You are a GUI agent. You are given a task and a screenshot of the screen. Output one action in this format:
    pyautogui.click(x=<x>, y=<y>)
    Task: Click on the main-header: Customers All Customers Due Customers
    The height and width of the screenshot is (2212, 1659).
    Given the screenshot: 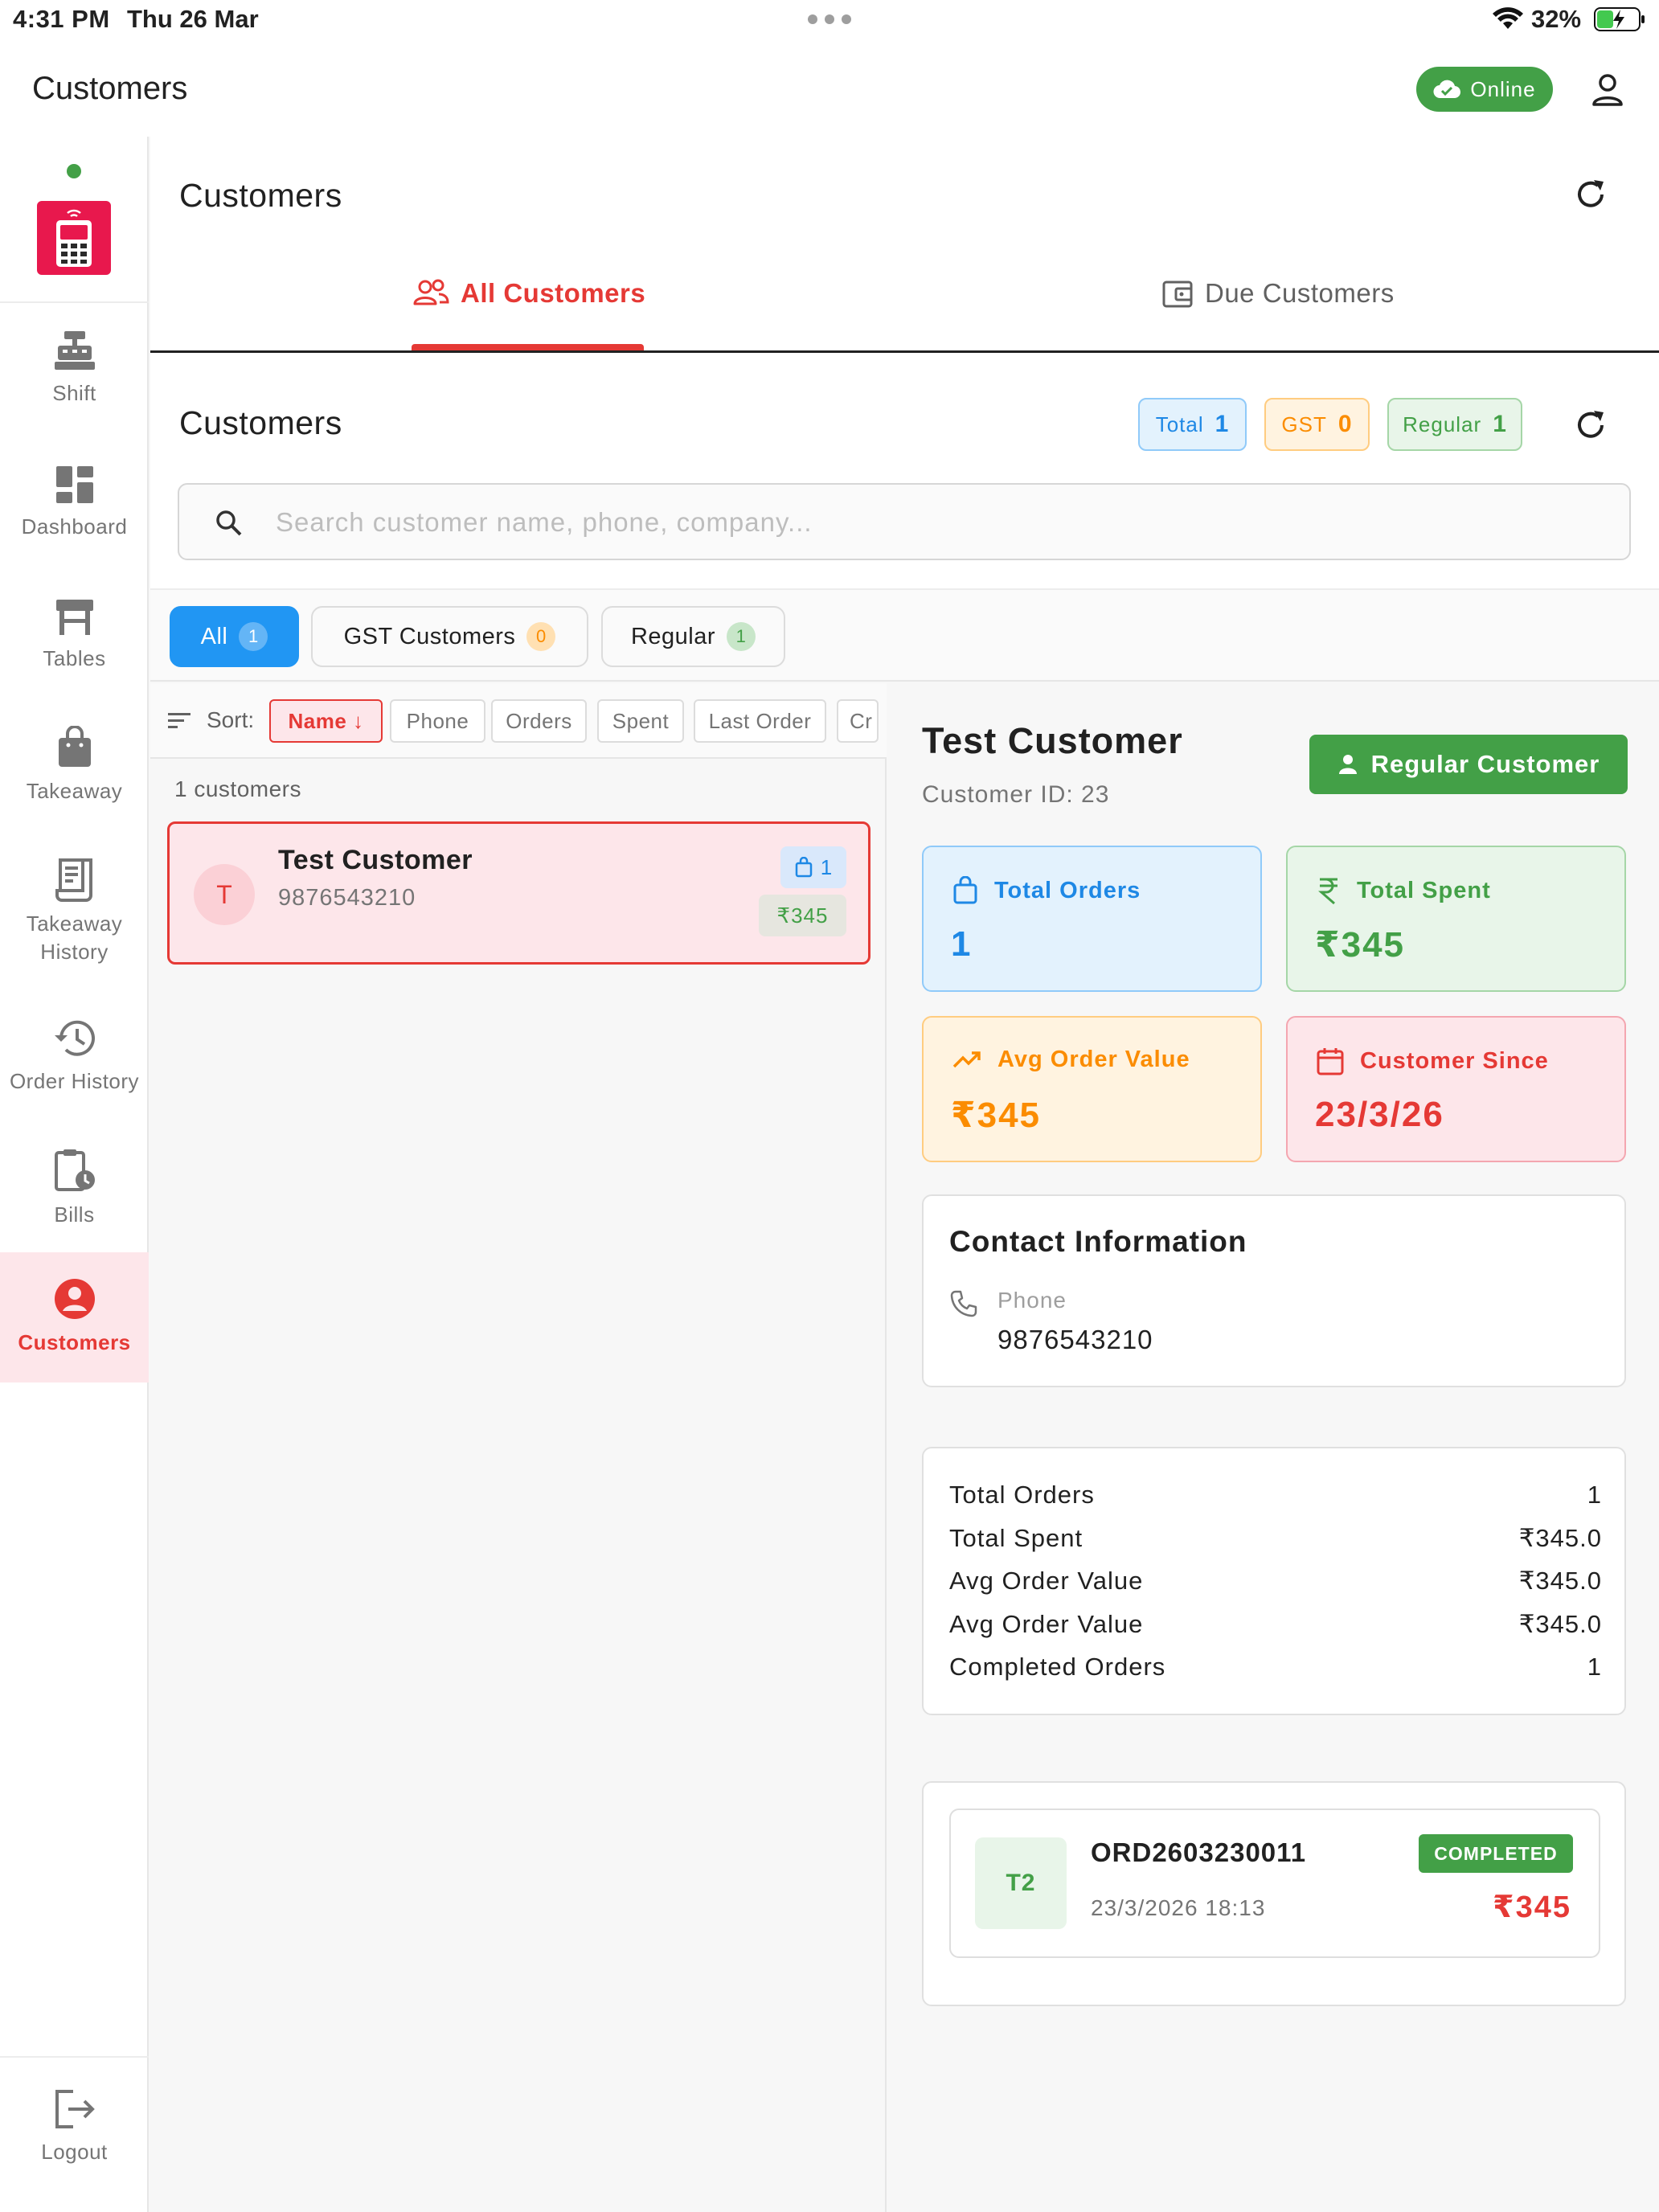 What is the action you would take?
    pyautogui.click(x=905, y=244)
    